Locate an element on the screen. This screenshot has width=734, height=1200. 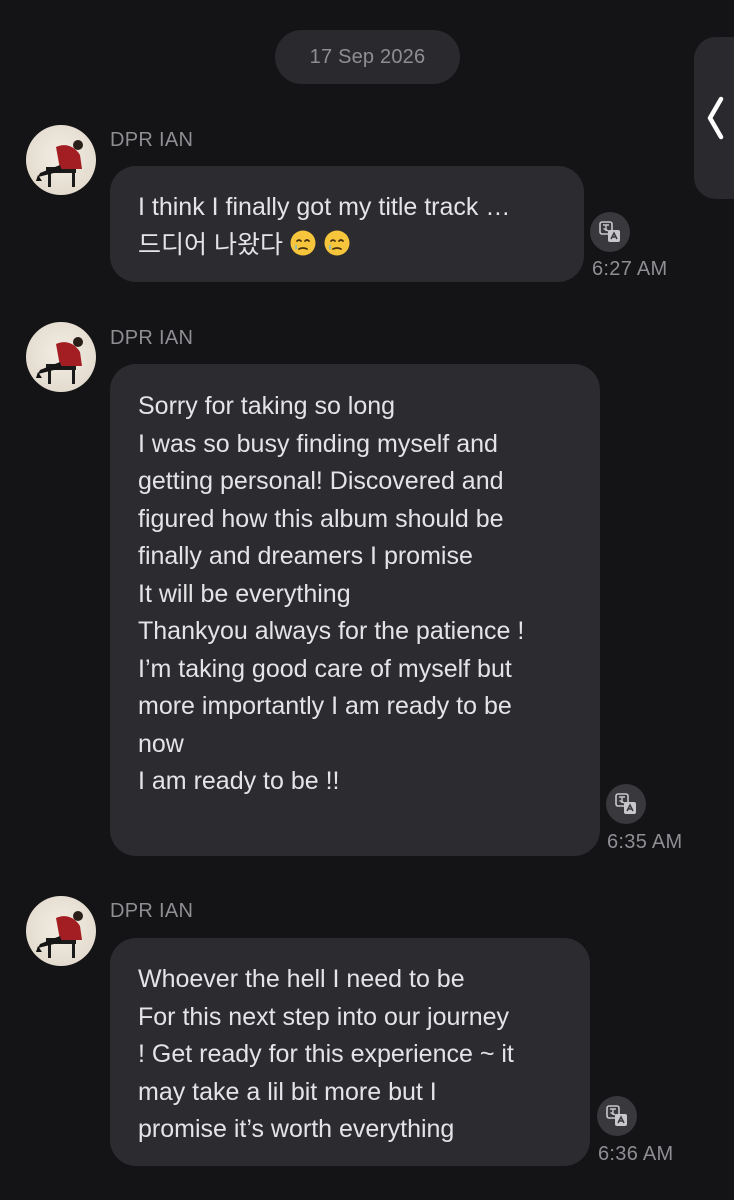
message-line: Sorry for taking so long is located at coordinates (267, 406).